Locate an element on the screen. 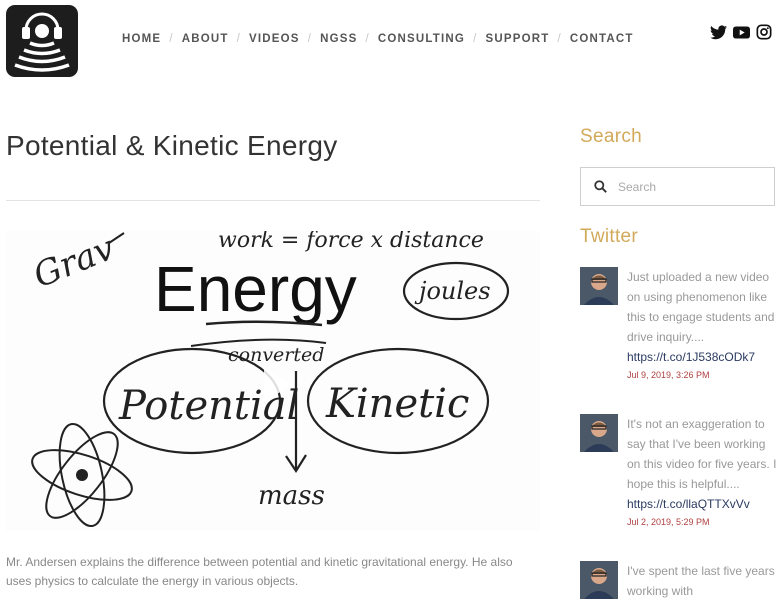 Image resolution: width=777 pixels, height=601 pixels. search-icon is located at coordinates (600, 186).